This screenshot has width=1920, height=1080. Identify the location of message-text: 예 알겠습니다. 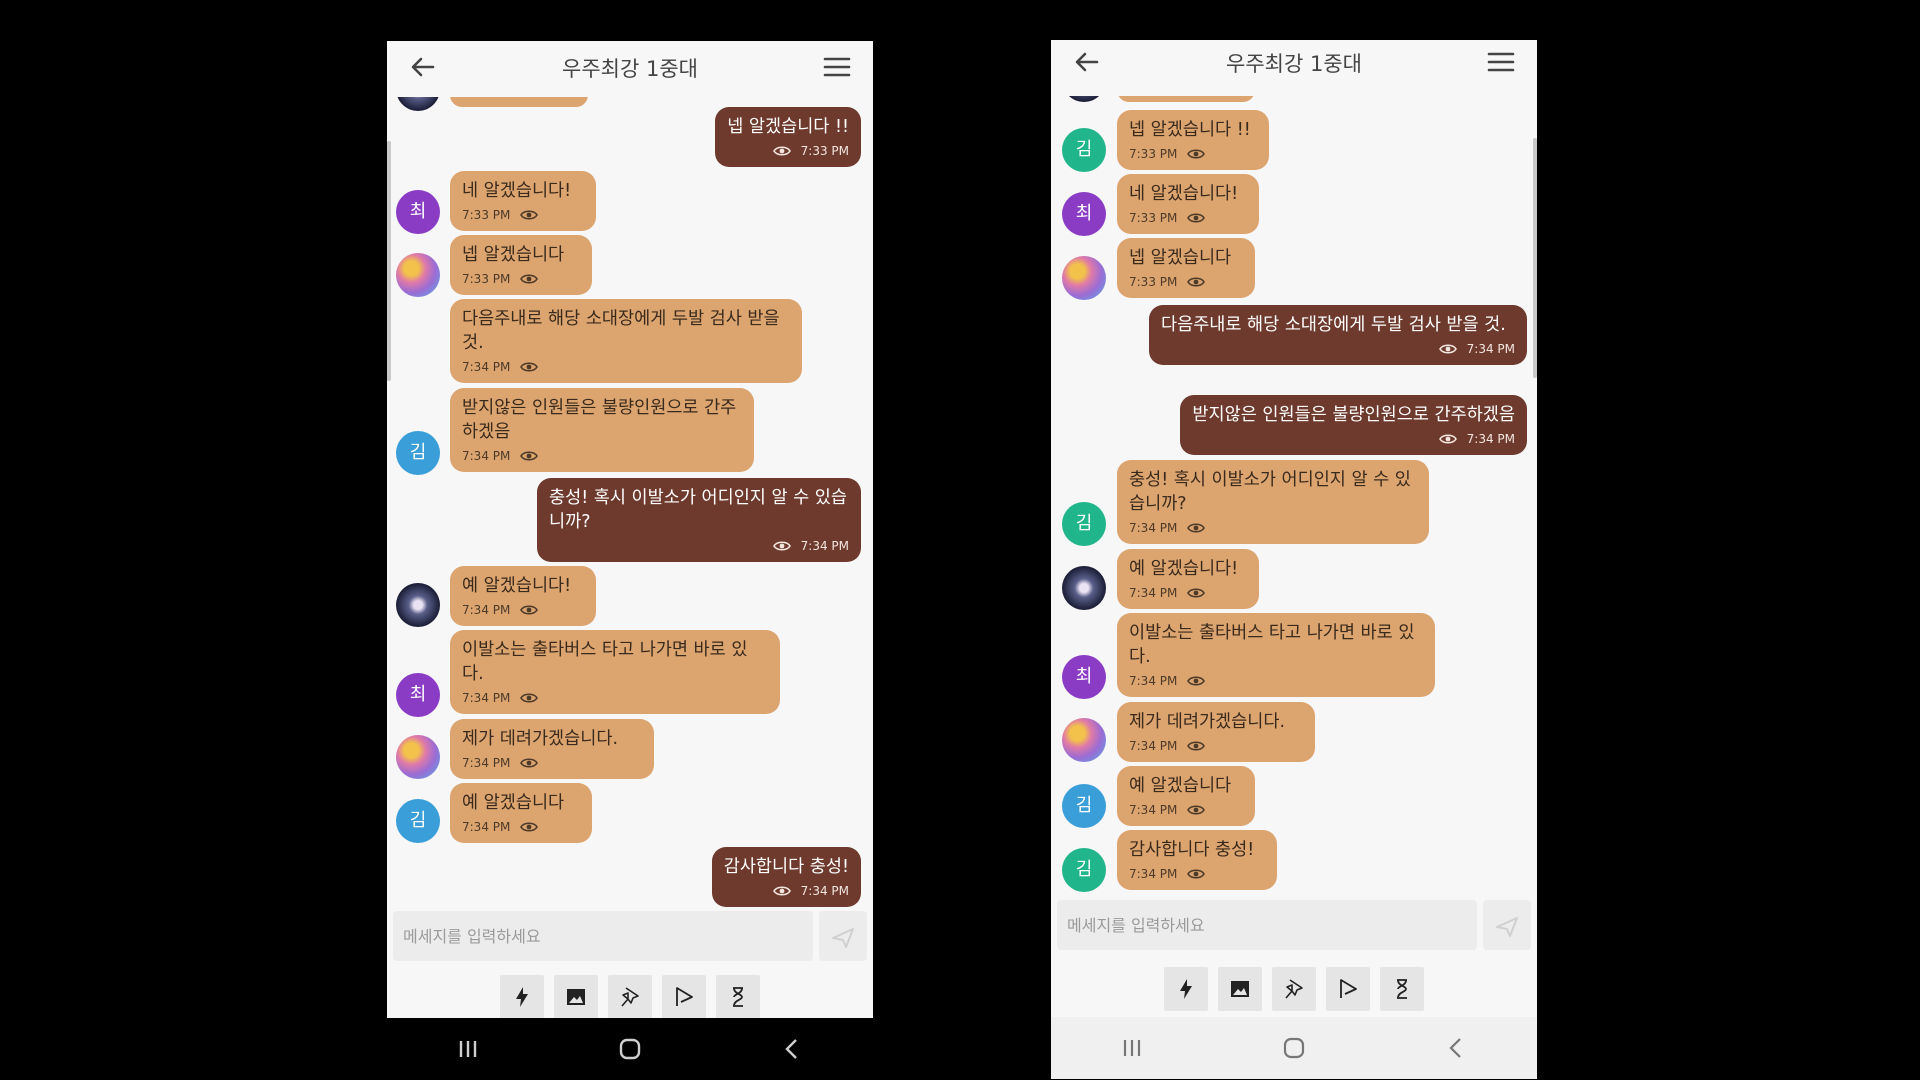
(513, 803).